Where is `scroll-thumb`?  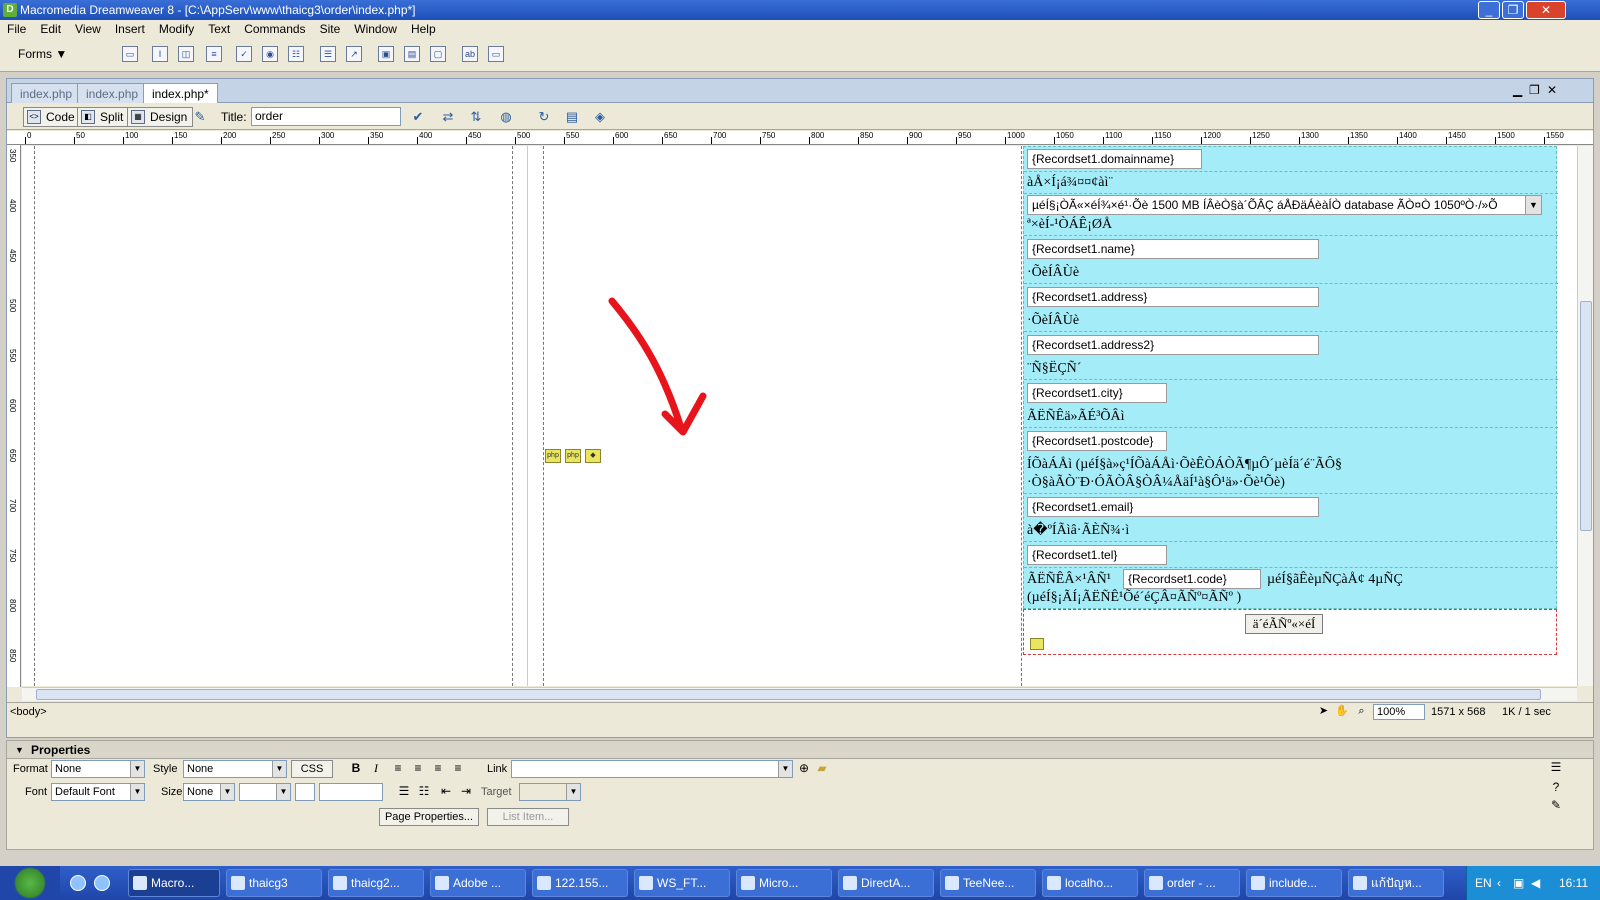 scroll-thumb is located at coordinates (1586, 416).